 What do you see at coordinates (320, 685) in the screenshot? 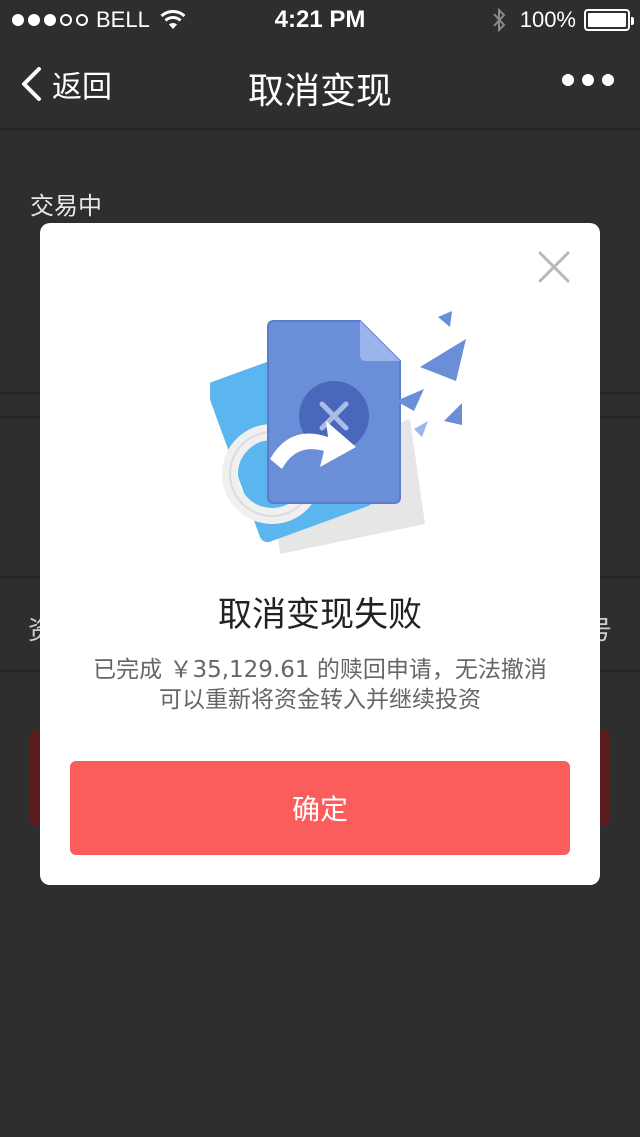
I see `dialog-message: 已完成 ￥35,129.61 的赎回申请，无法撤消 可以重新将资金转入并继续投资` at bounding box center [320, 685].